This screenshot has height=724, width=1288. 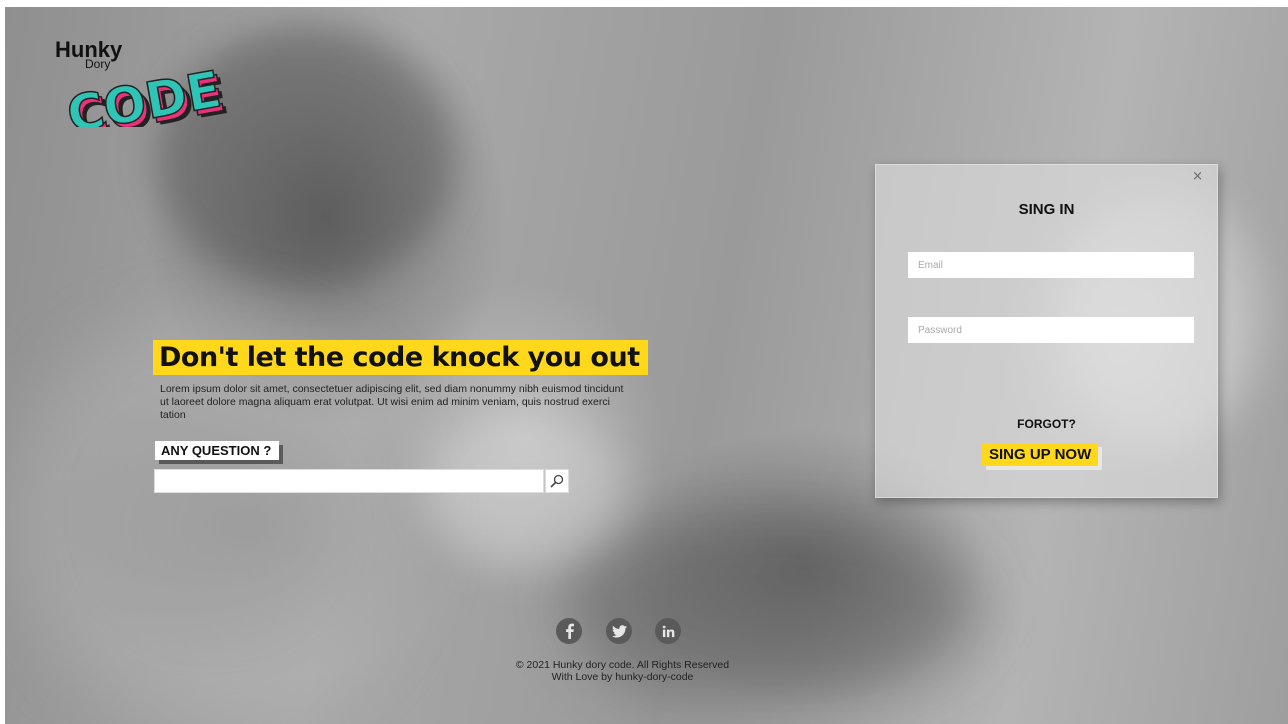 I want to click on signin-panel: × SING IN FORGOT? SING UP NOW, so click(x=1046, y=331).